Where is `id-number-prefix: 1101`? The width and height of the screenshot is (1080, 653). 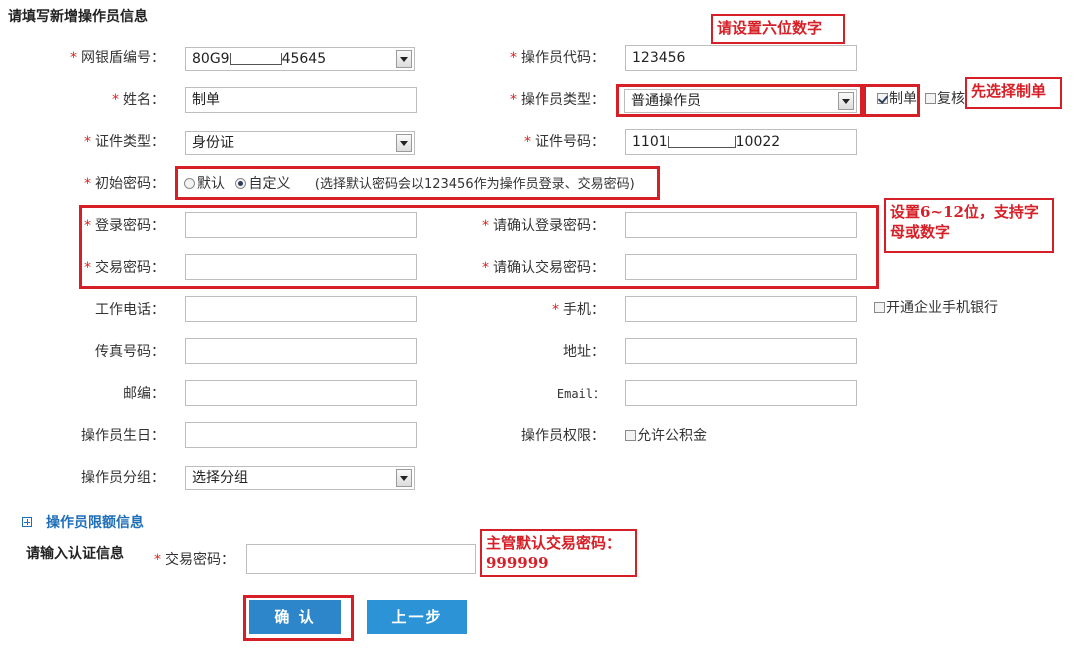
id-number-prefix: 1101 is located at coordinates (650, 142).